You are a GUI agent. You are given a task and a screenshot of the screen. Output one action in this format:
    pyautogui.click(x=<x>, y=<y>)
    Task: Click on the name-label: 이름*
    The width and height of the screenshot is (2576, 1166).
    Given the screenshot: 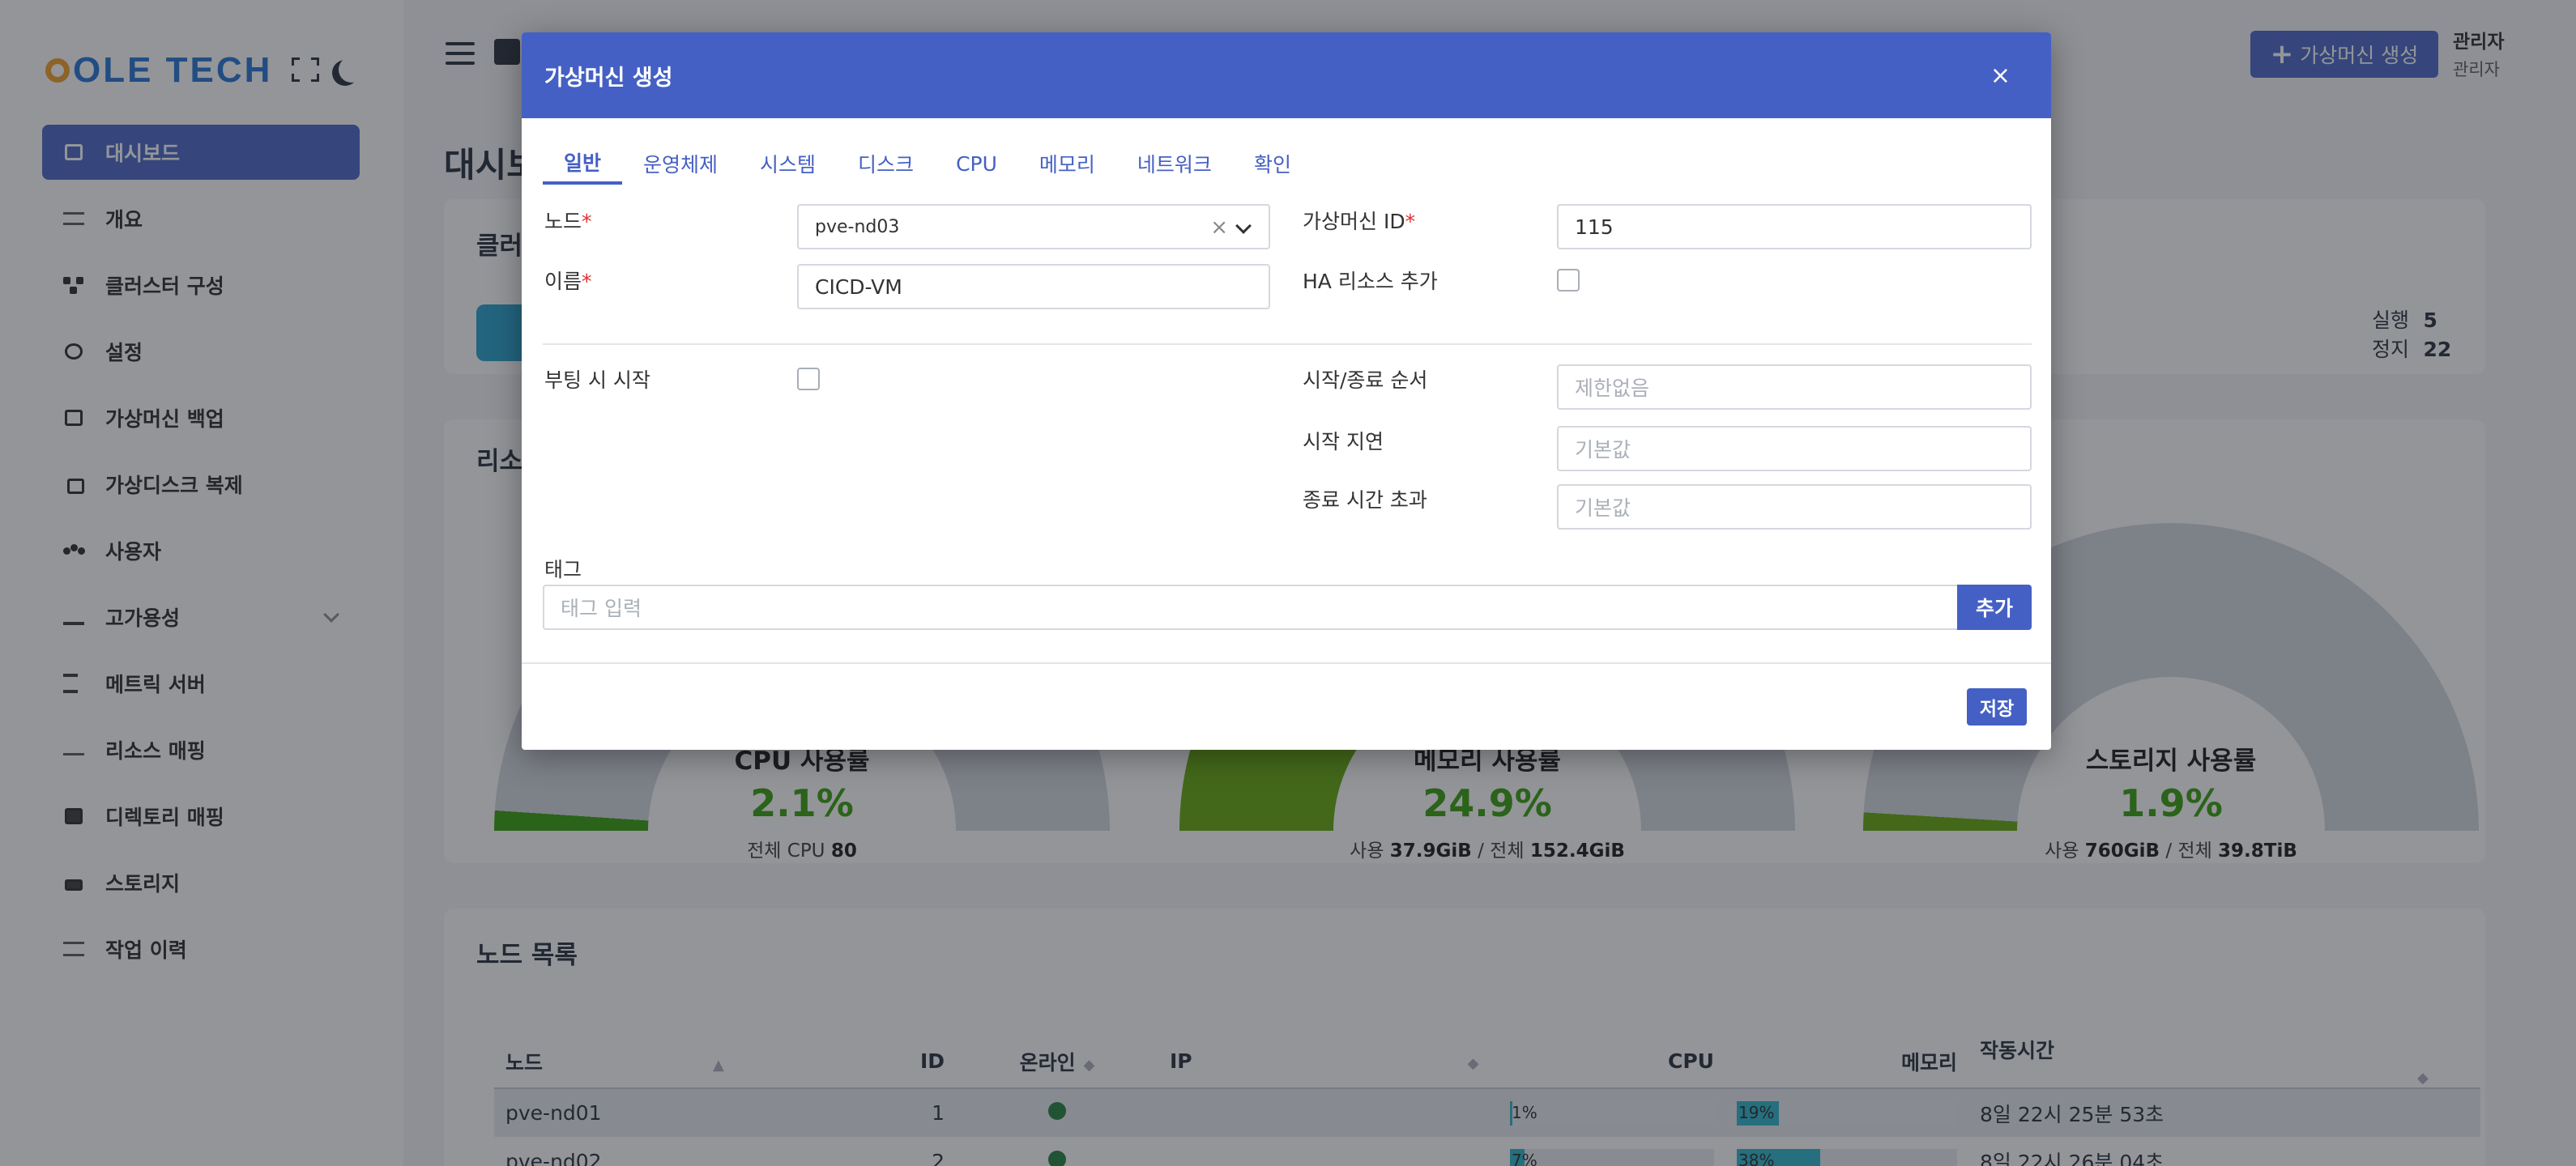 What is the action you would take?
    pyautogui.click(x=568, y=280)
    